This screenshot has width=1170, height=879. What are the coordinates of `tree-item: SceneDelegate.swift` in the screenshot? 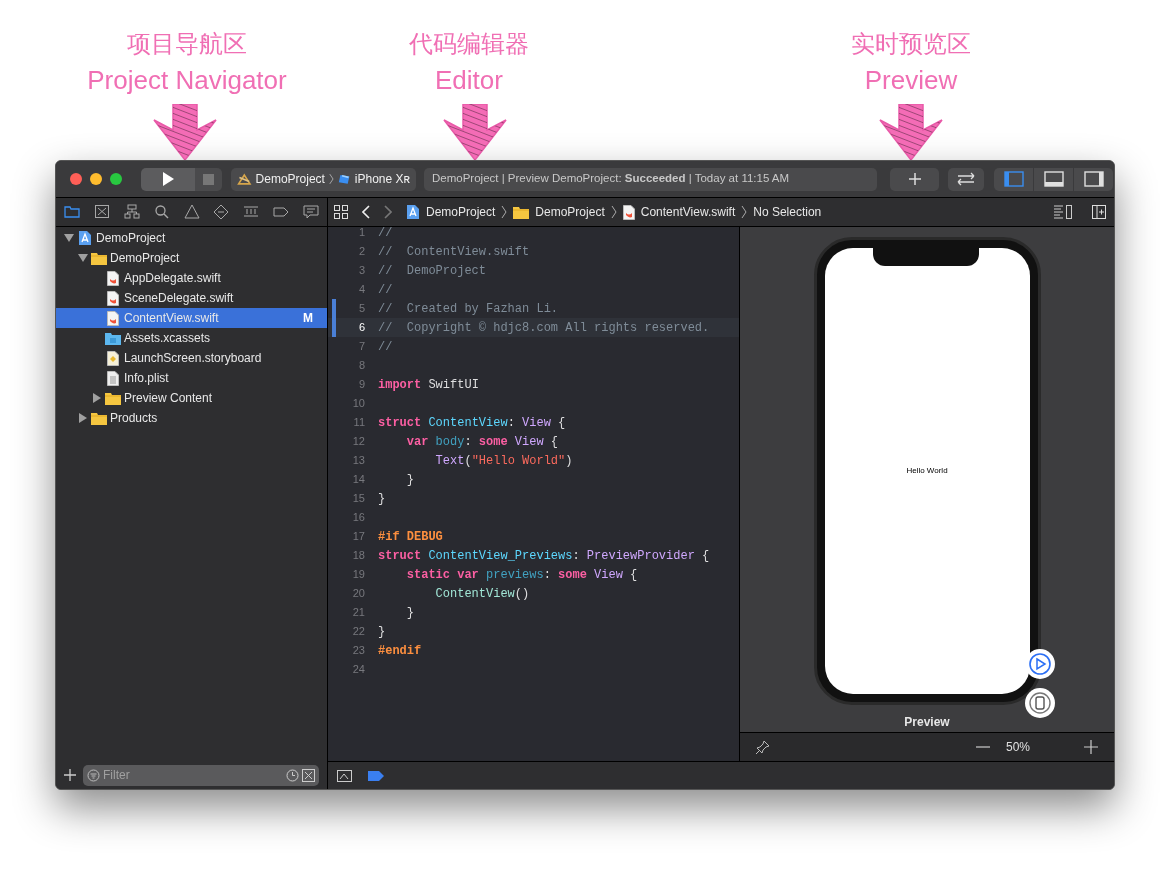 It's located at (191, 298).